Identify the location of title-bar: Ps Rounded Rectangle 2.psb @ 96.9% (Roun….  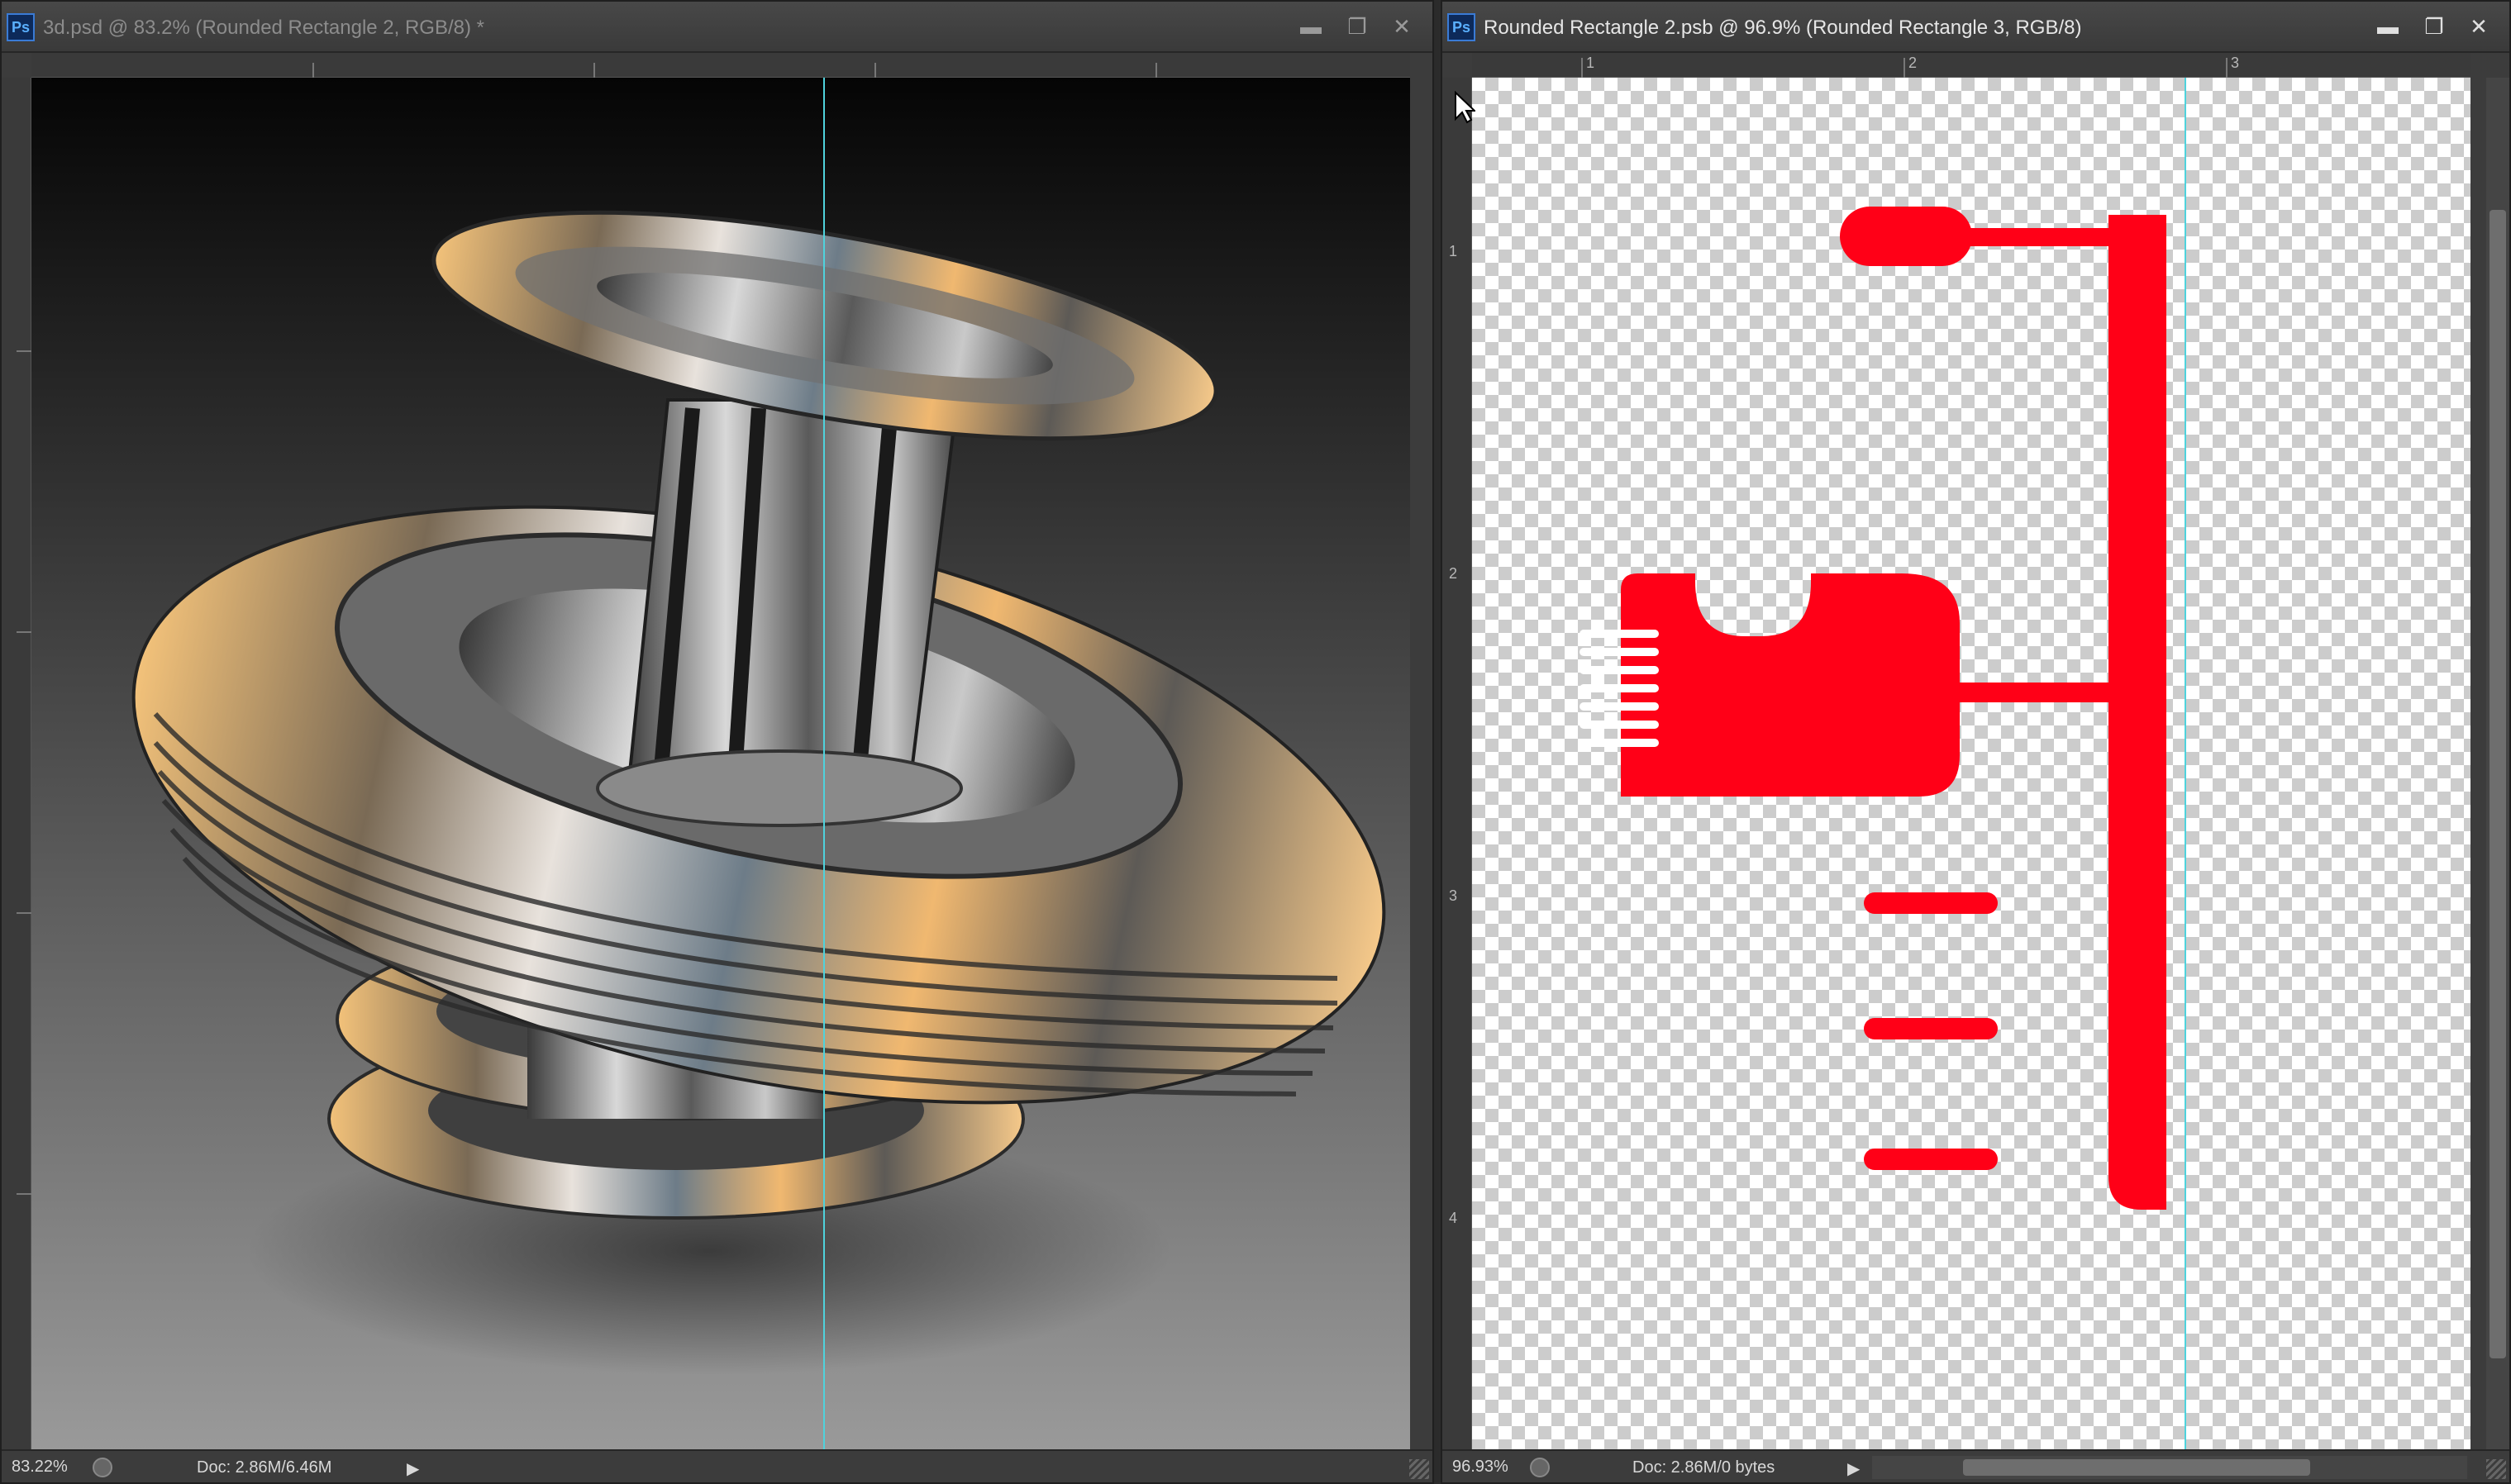
(1976, 27).